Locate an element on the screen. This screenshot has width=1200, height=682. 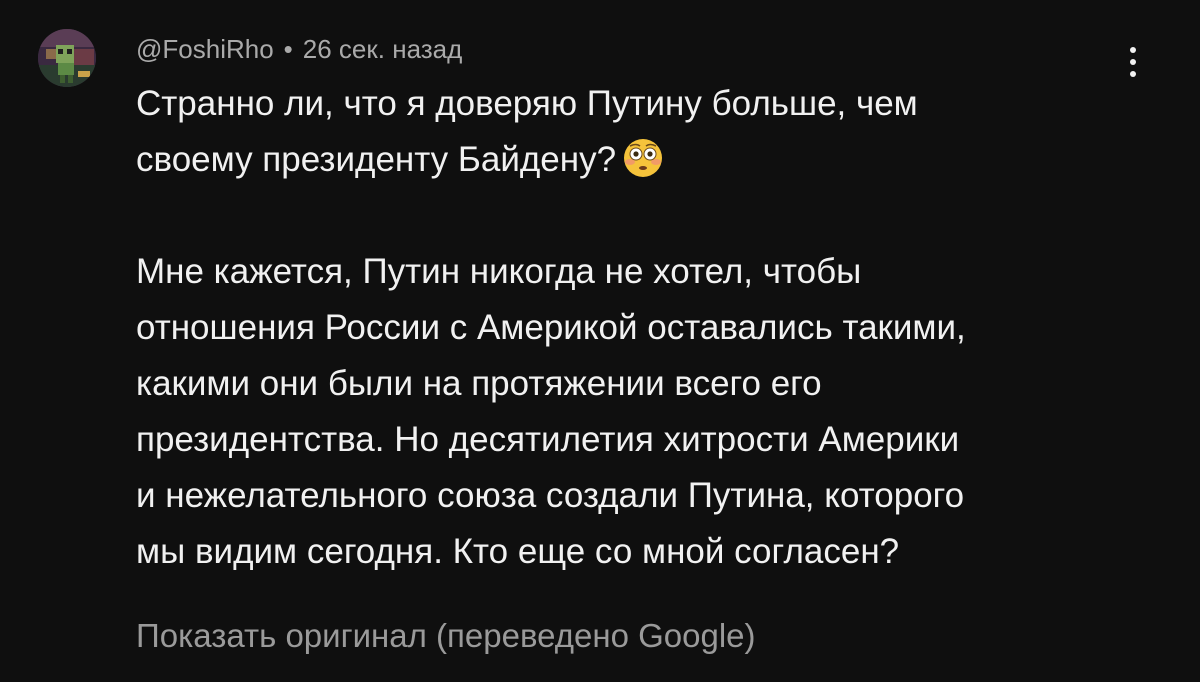
avatar is located at coordinates (67, 58).